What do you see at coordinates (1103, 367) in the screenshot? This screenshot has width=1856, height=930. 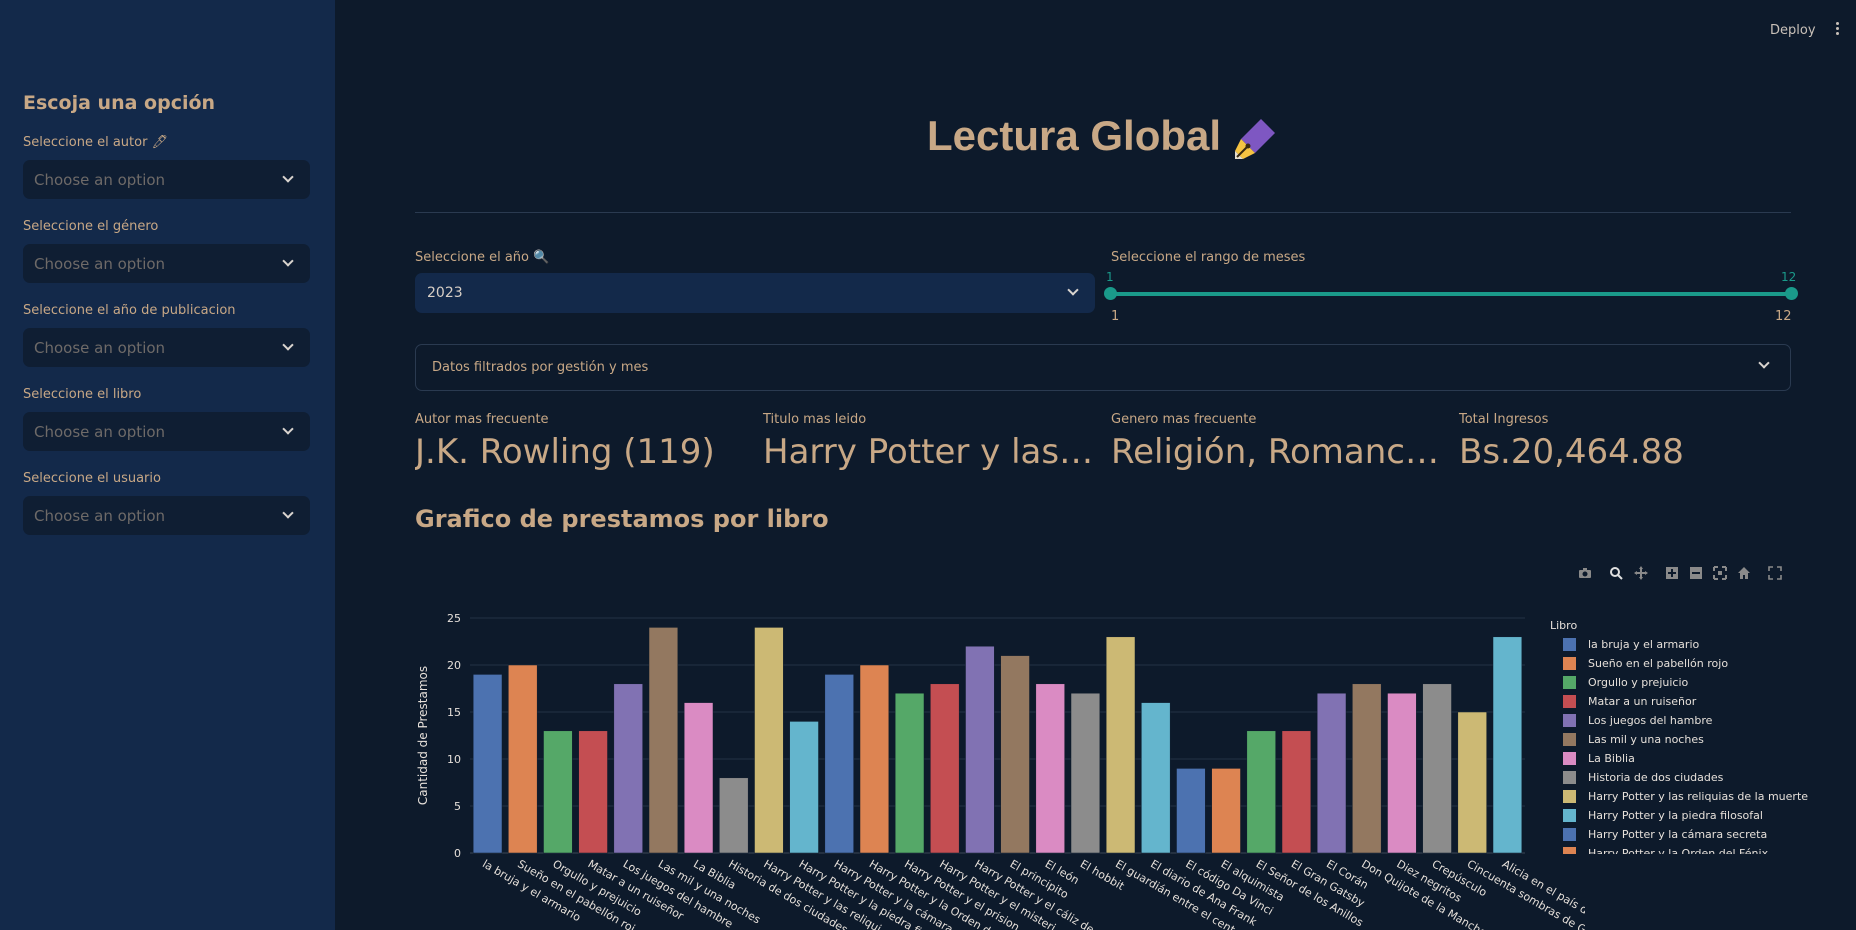 I see `filtered-data-expander: Datos filtrados por gestión y mes` at bounding box center [1103, 367].